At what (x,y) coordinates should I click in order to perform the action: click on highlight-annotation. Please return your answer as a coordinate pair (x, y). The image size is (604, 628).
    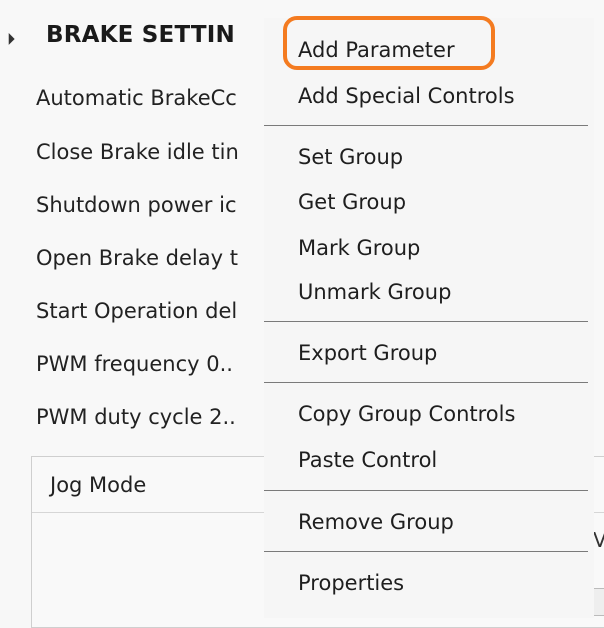
    Looking at the image, I should click on (389, 43).